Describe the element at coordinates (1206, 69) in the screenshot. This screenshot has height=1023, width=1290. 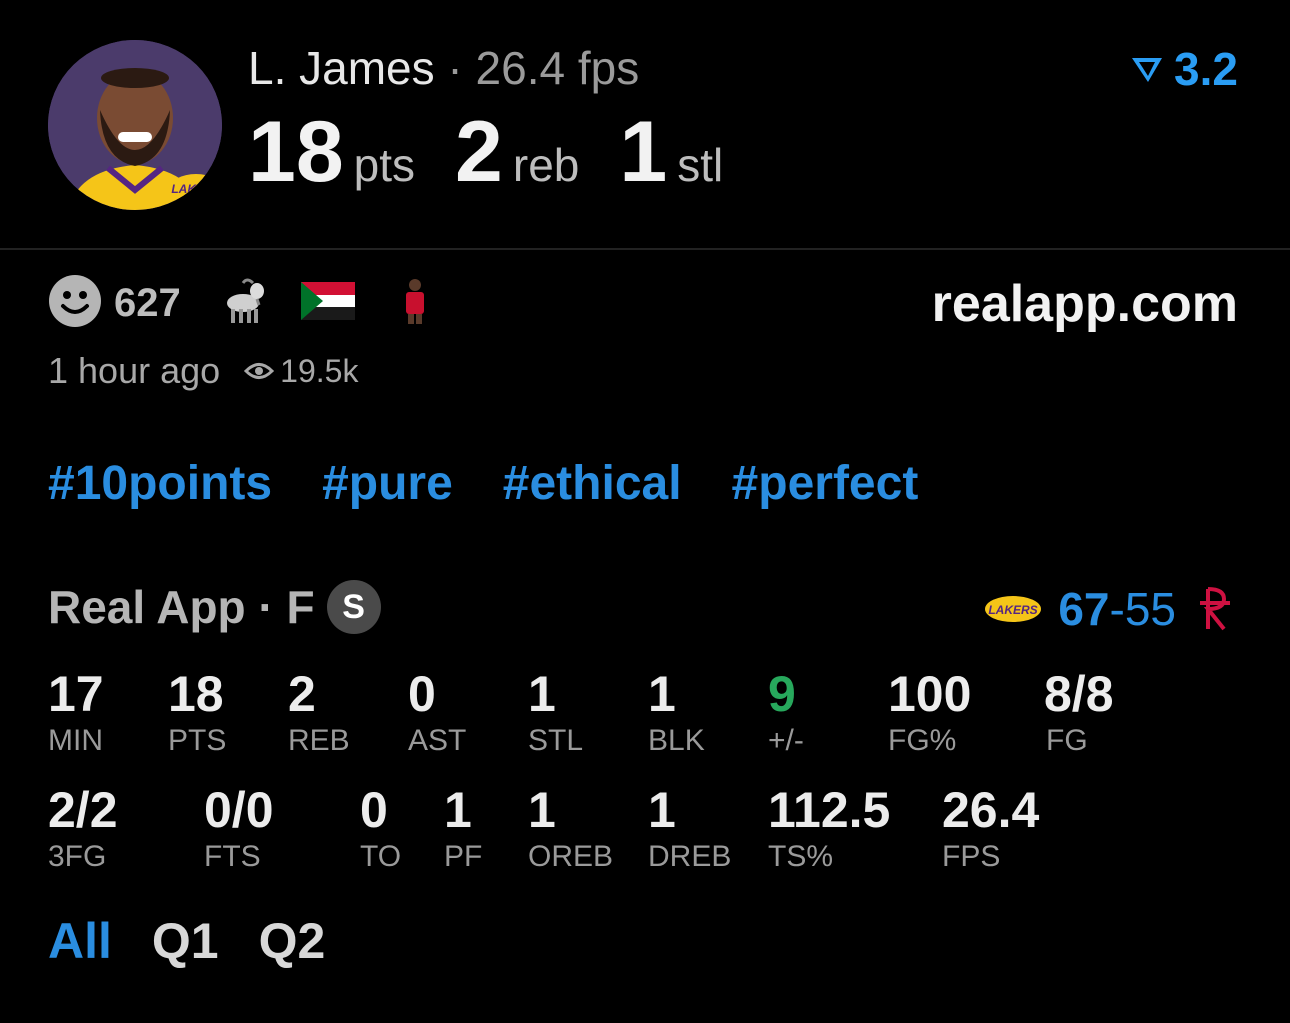
I see `rating-value: 3.2` at that location.